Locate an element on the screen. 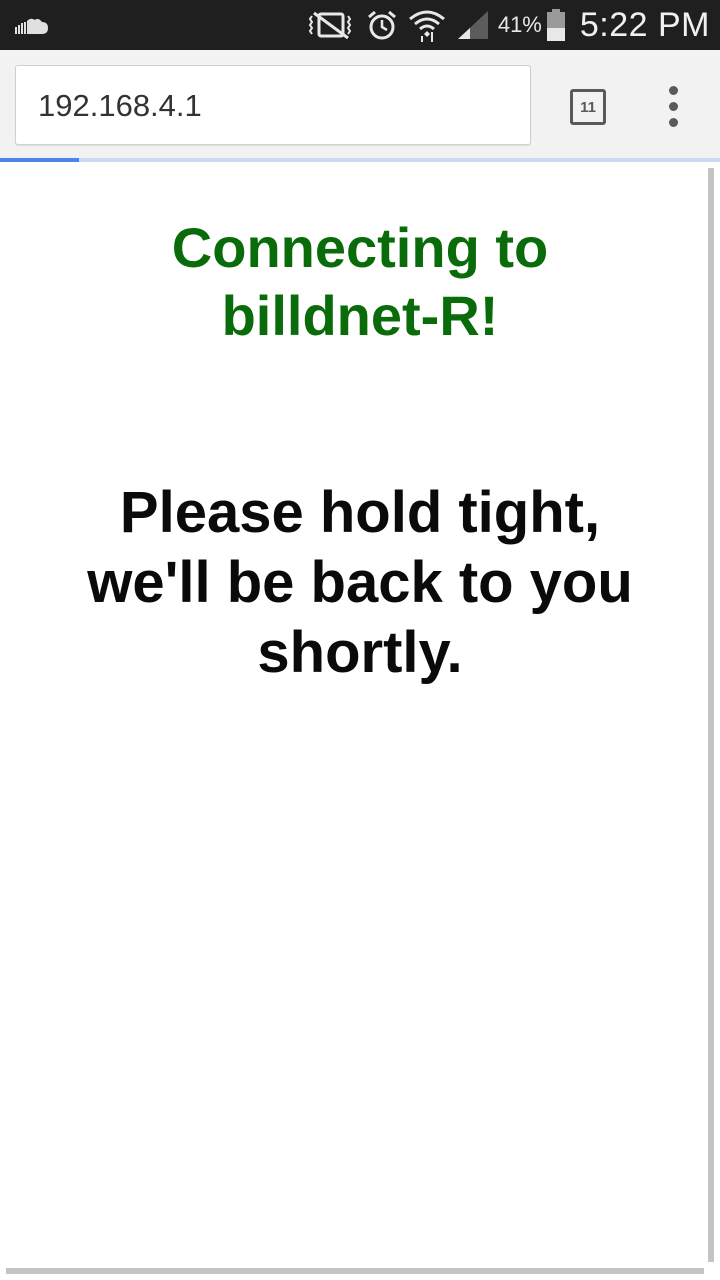 The image size is (720, 1280). page-heading: Connecting to billdnet-R! is located at coordinates (360, 282).